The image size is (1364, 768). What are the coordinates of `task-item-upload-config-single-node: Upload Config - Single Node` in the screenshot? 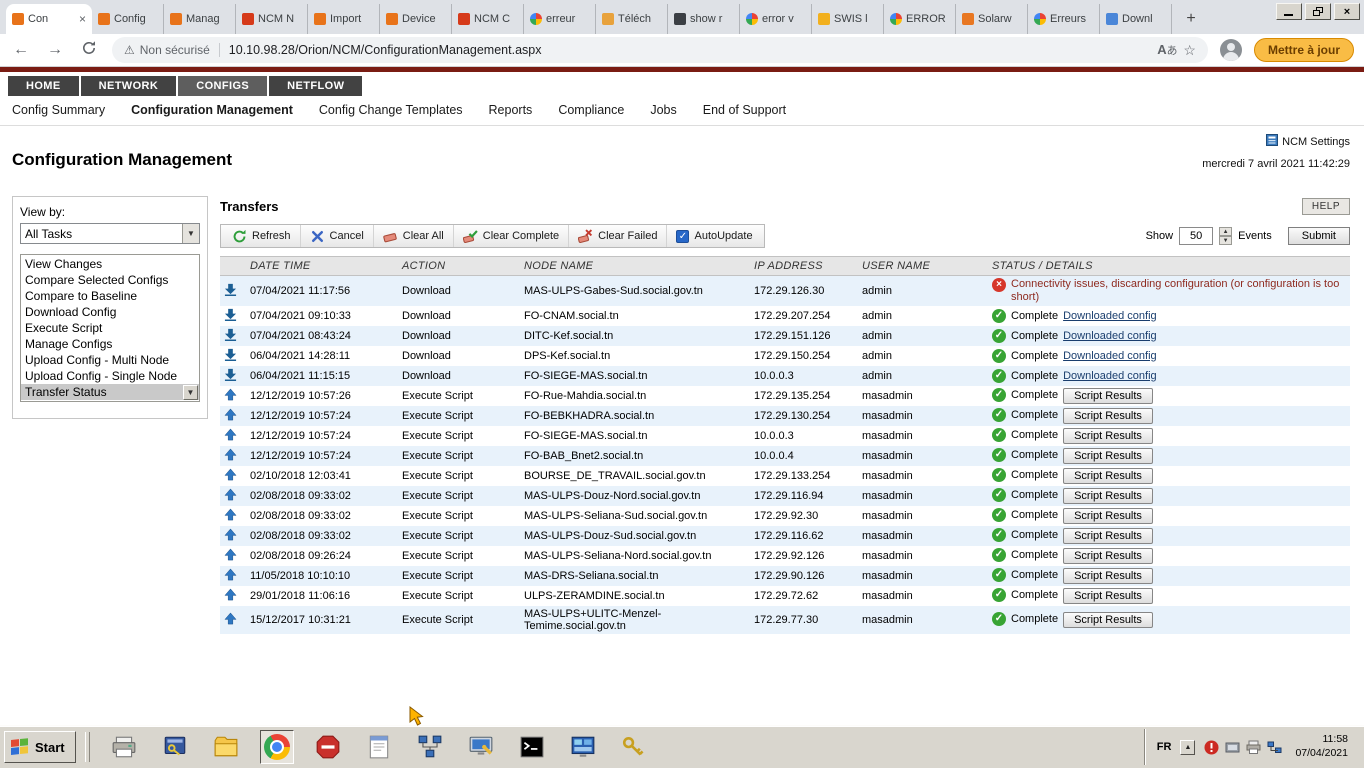 It's located at (110, 376).